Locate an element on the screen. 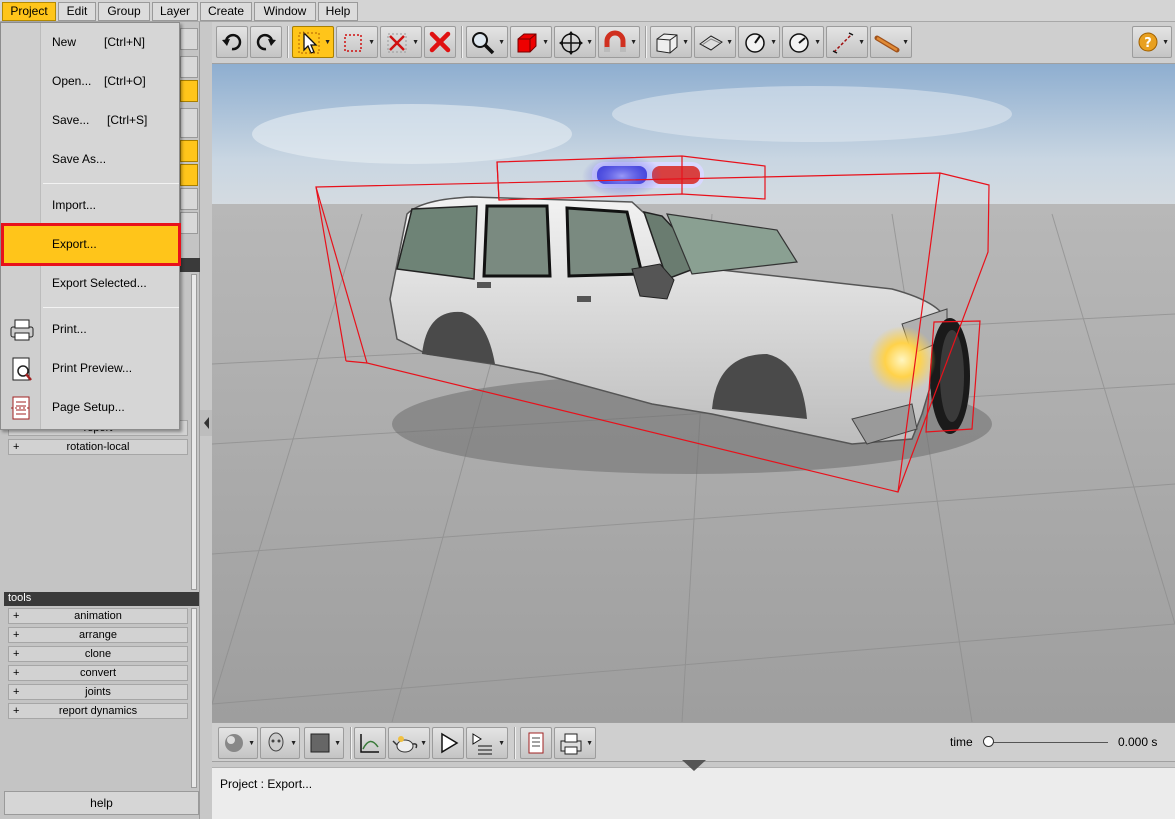 The width and height of the screenshot is (1175, 819). avatar-button: ▼ is located at coordinates (280, 743).